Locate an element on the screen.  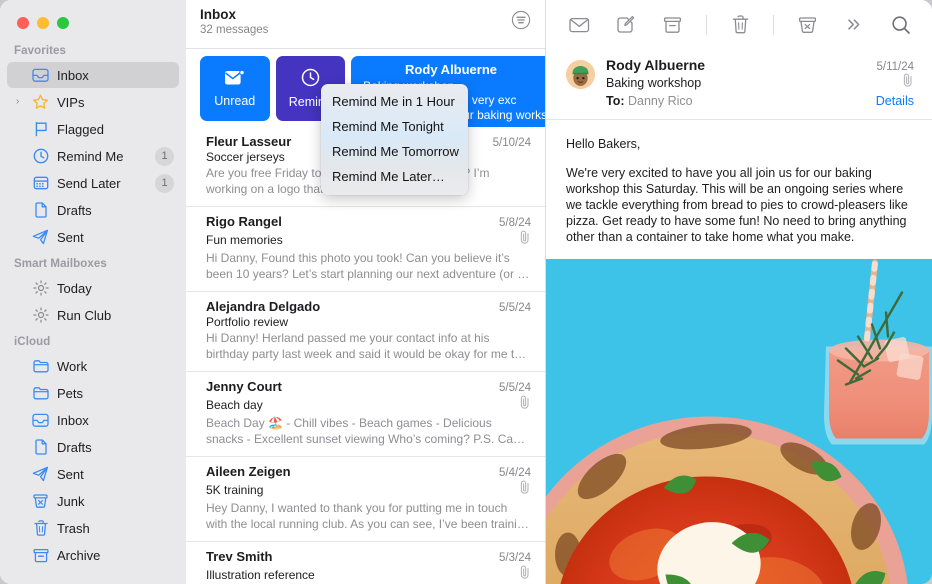
message-subject: Baking workshop is located at coordinates (654, 83).